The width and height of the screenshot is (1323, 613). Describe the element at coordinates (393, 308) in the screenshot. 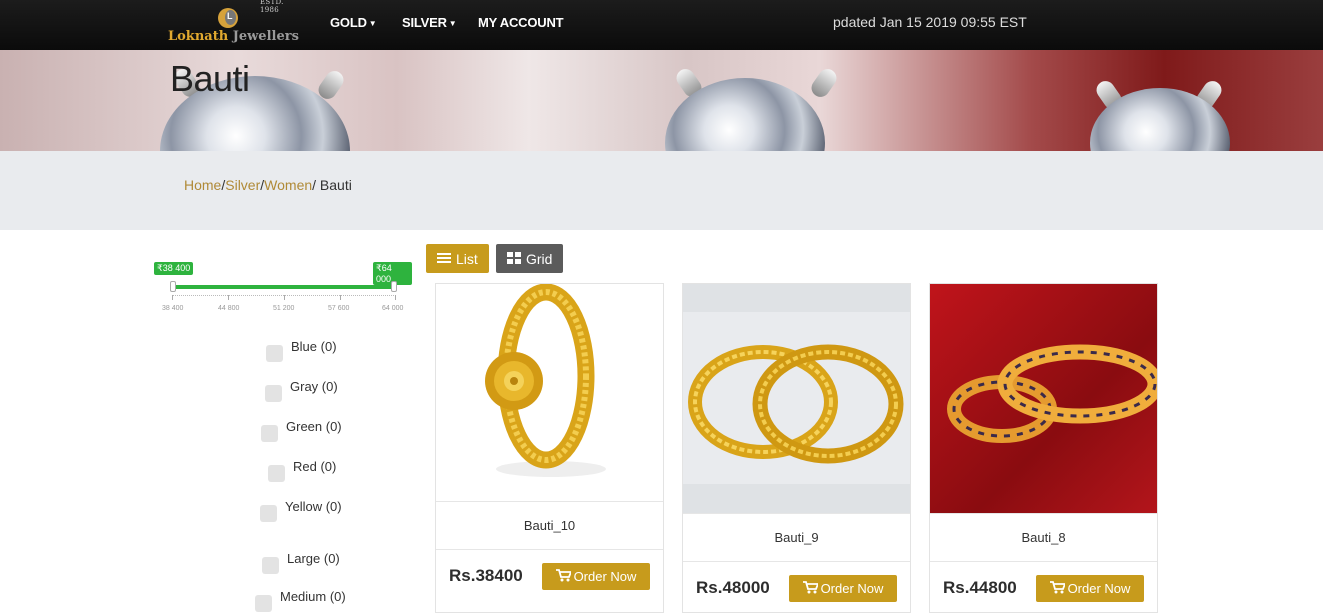

I see `scale-label: 64 000` at that location.